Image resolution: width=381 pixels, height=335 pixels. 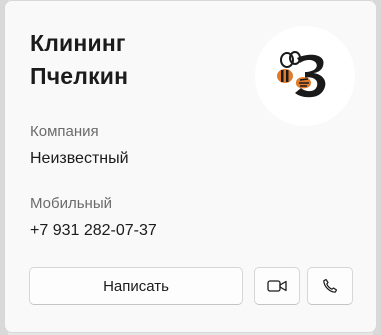 I want to click on contact-name-line2: Пчелкин, so click(x=79, y=76).